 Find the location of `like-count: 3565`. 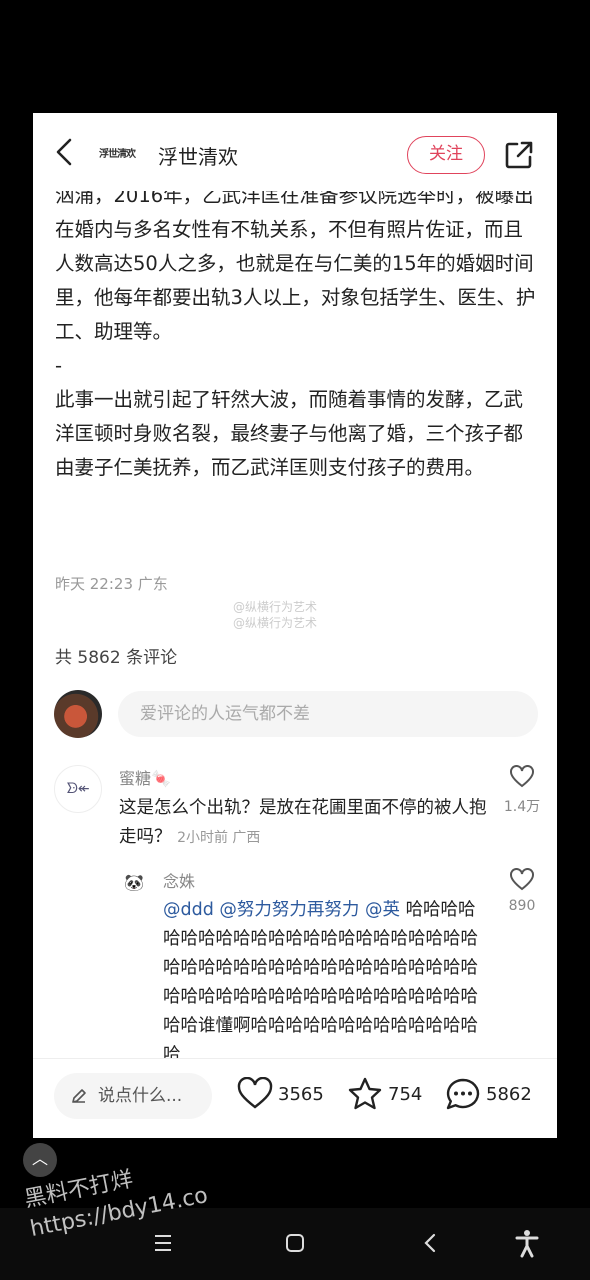

like-count: 3565 is located at coordinates (301, 1094).